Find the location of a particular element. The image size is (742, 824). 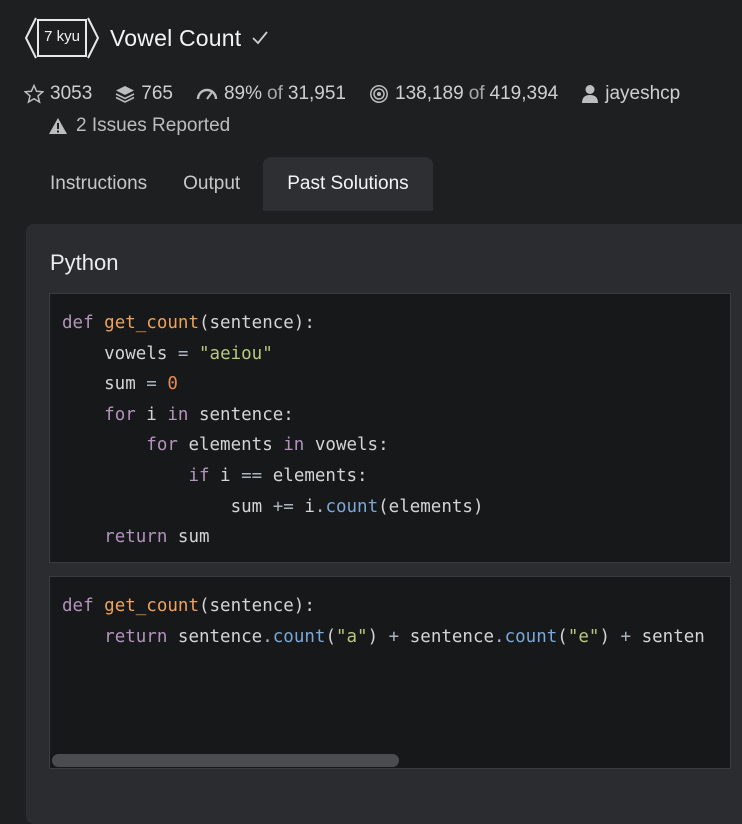

kyu-label: 7 kyu is located at coordinates (62, 36).